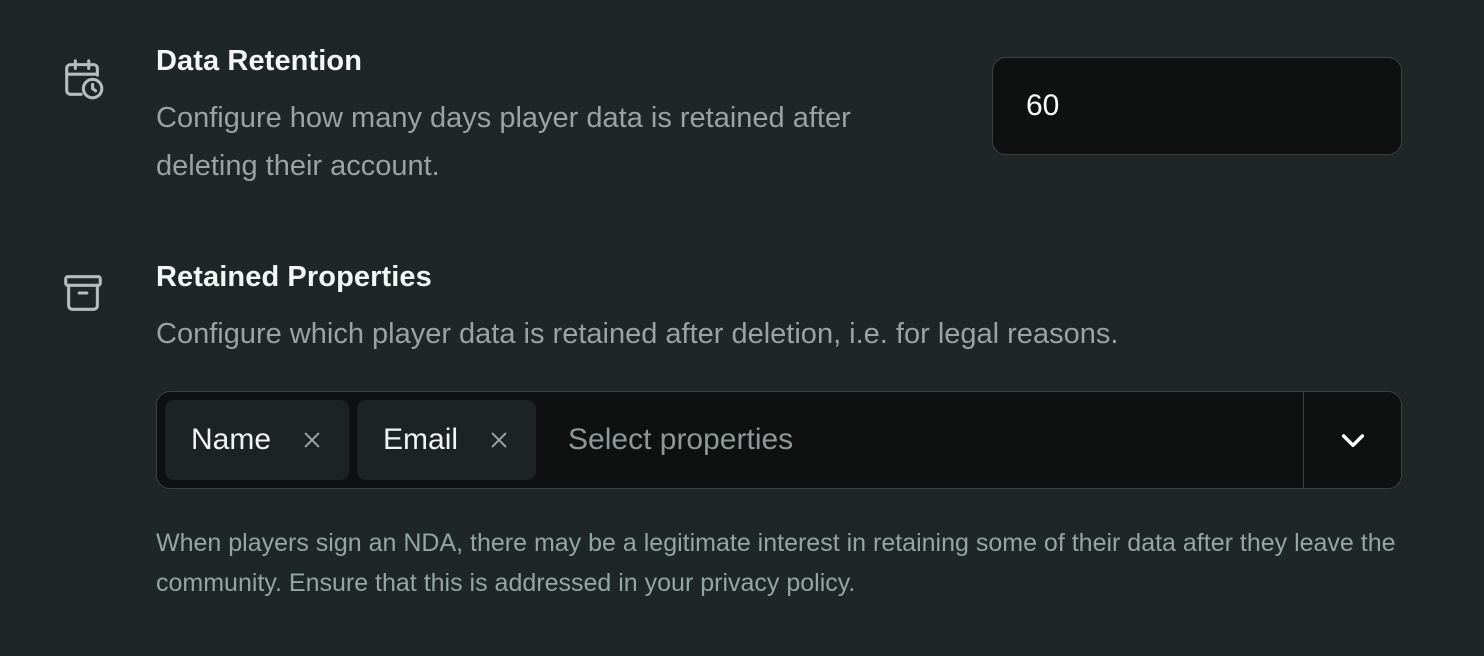  Describe the element at coordinates (421, 439) in the screenshot. I see `chip-label: Email` at that location.